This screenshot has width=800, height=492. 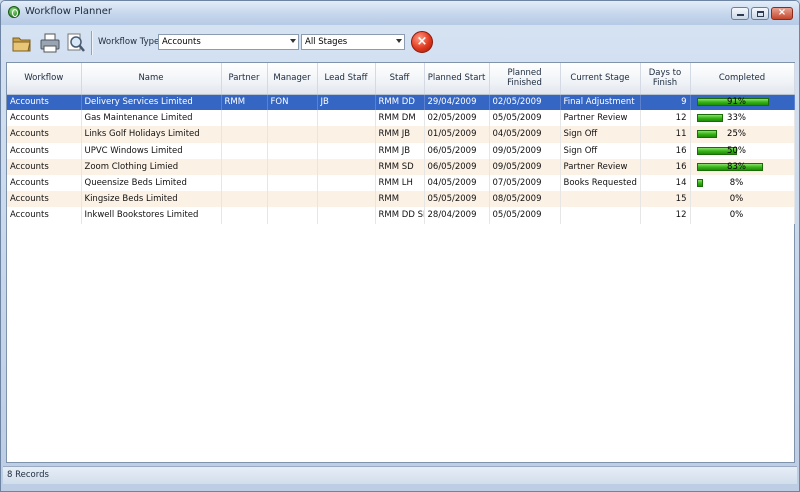 I want to click on workflow-type-value: Accounts, so click(x=181, y=42).